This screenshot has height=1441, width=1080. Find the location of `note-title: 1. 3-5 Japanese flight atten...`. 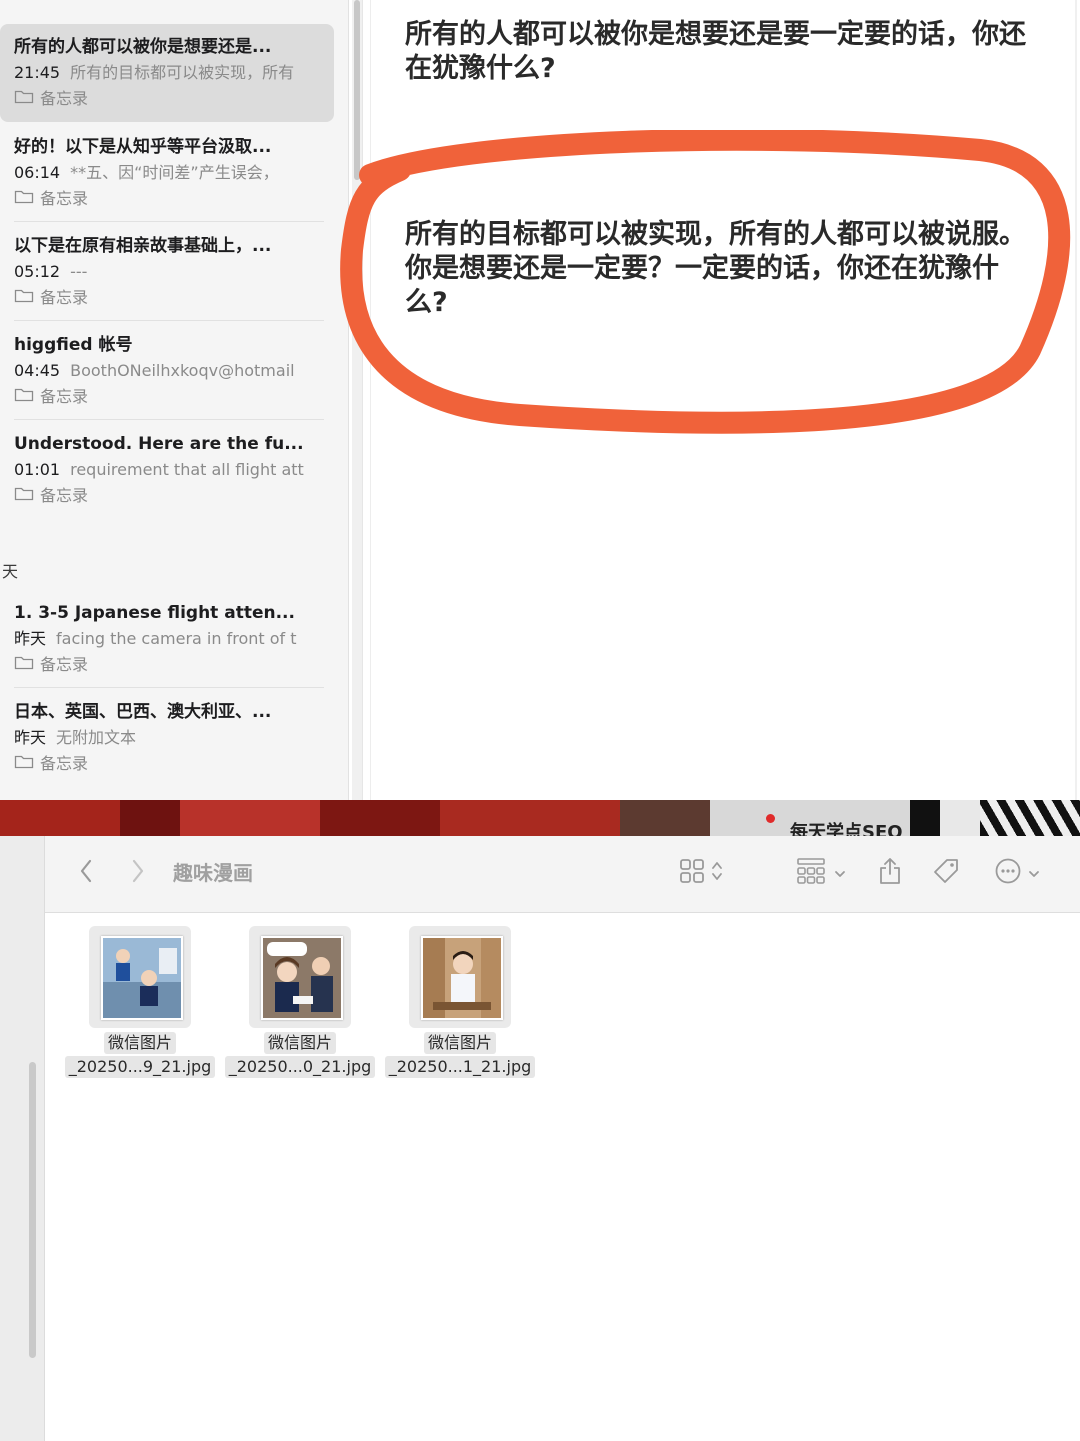

note-title: 1. 3-5 Japanese flight atten... is located at coordinates (154, 613).